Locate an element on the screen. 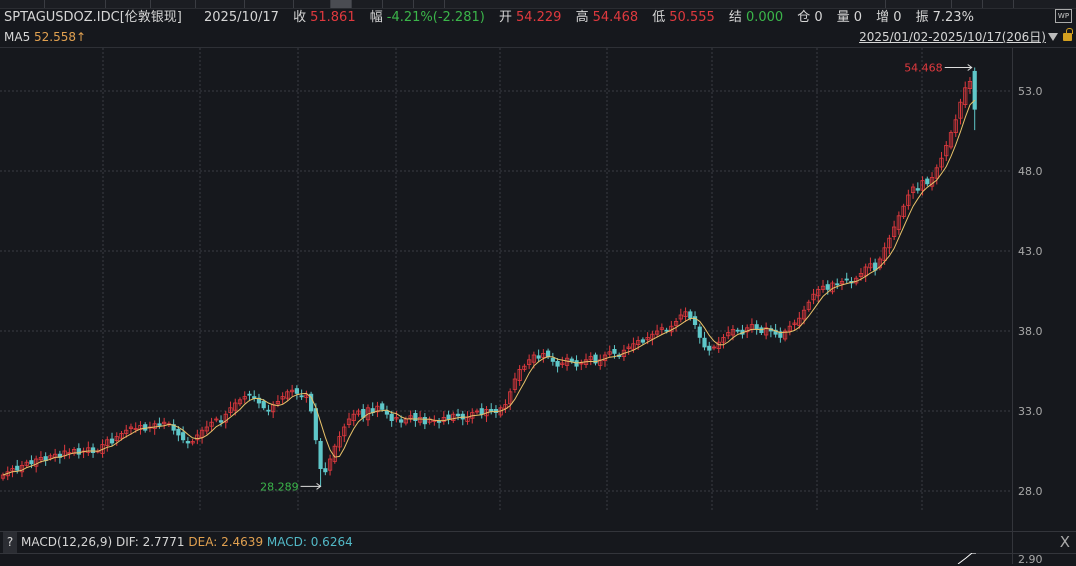 The width and height of the screenshot is (1076, 566). wp-icon: WP is located at coordinates (1063, 16).